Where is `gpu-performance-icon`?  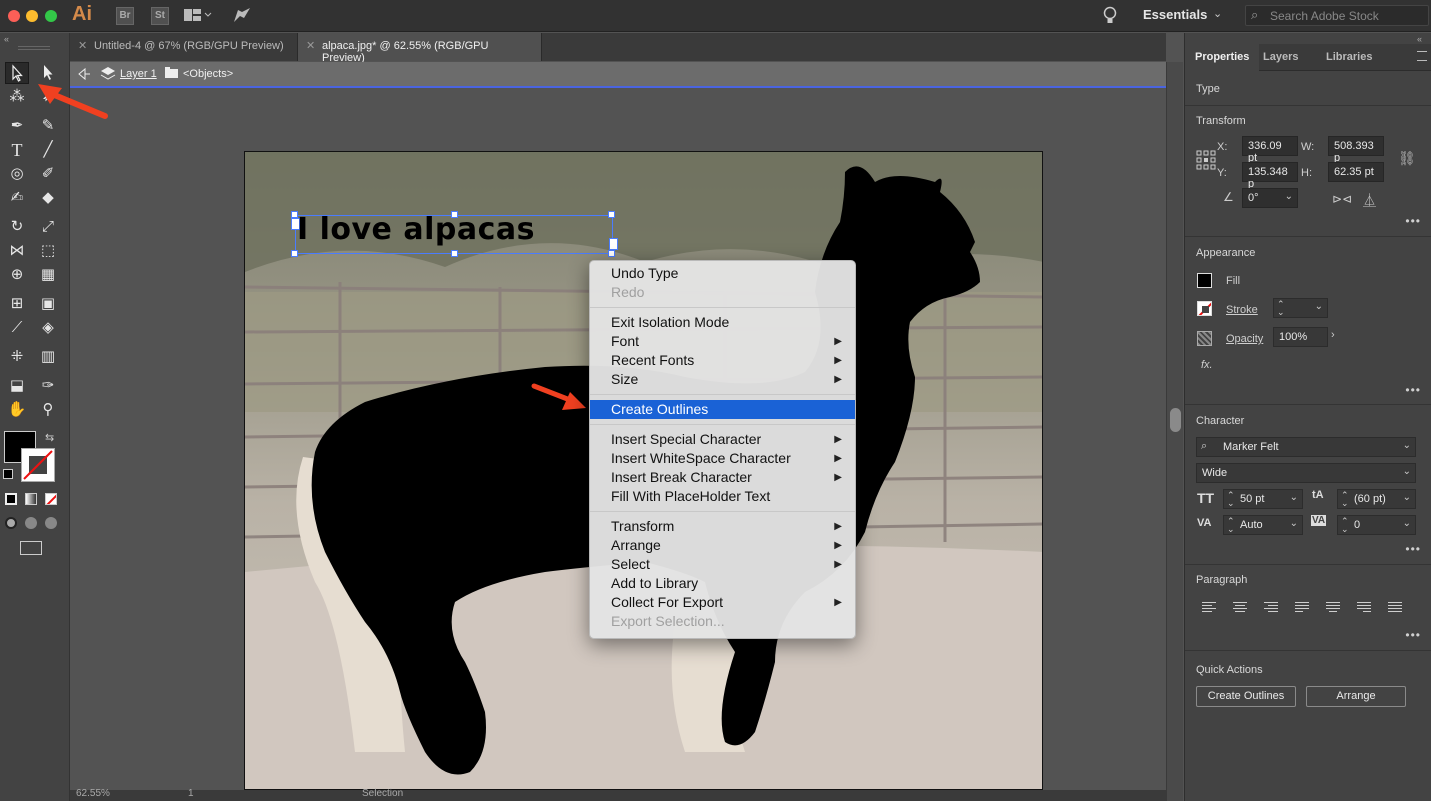 gpu-performance-icon is located at coordinates (242, 16).